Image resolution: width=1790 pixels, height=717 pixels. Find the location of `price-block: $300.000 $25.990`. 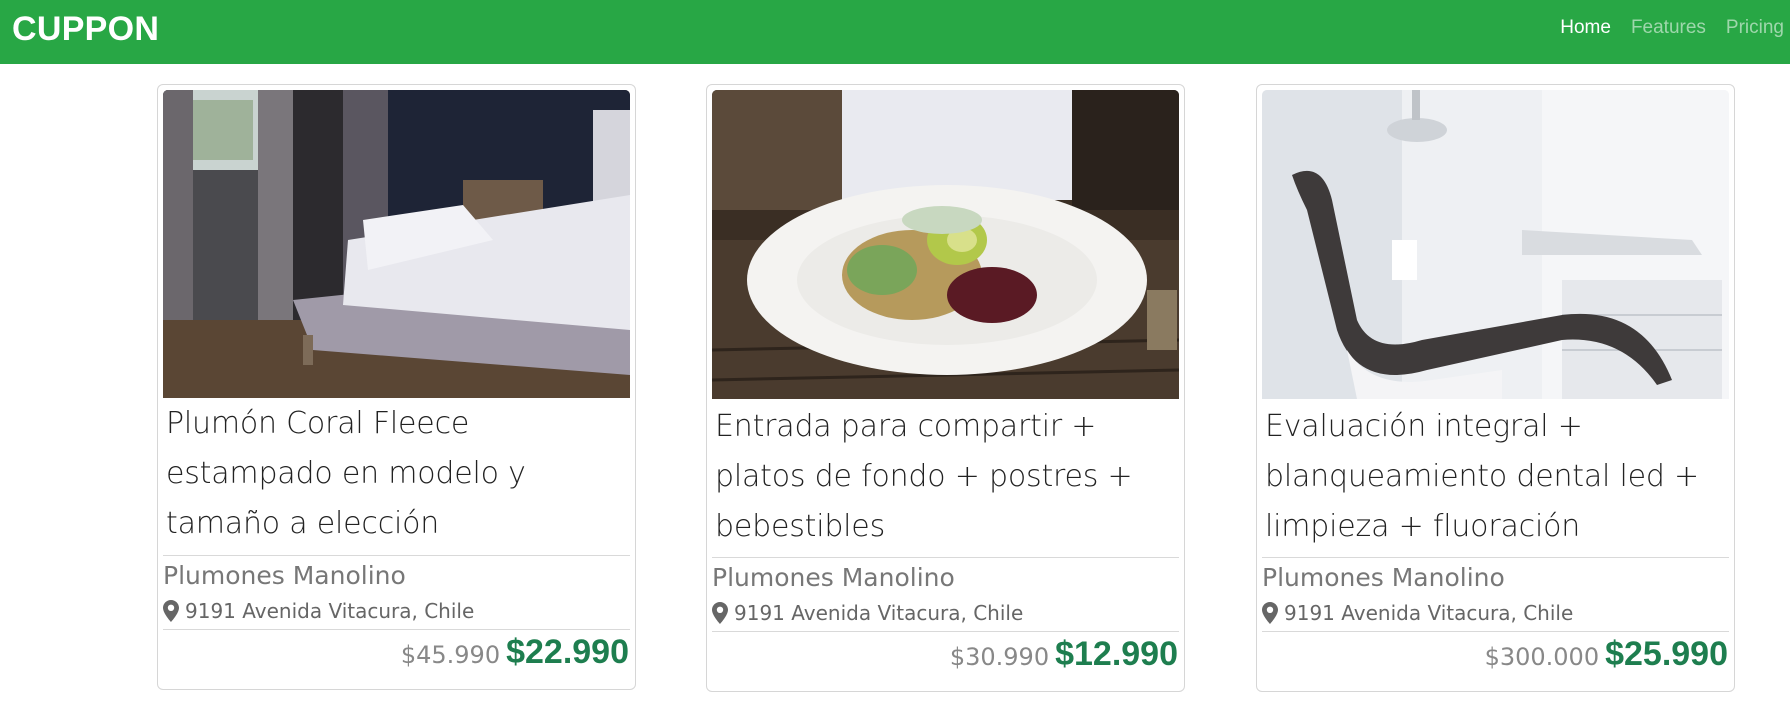

price-block: $300.000 $25.990 is located at coordinates (1606, 657).